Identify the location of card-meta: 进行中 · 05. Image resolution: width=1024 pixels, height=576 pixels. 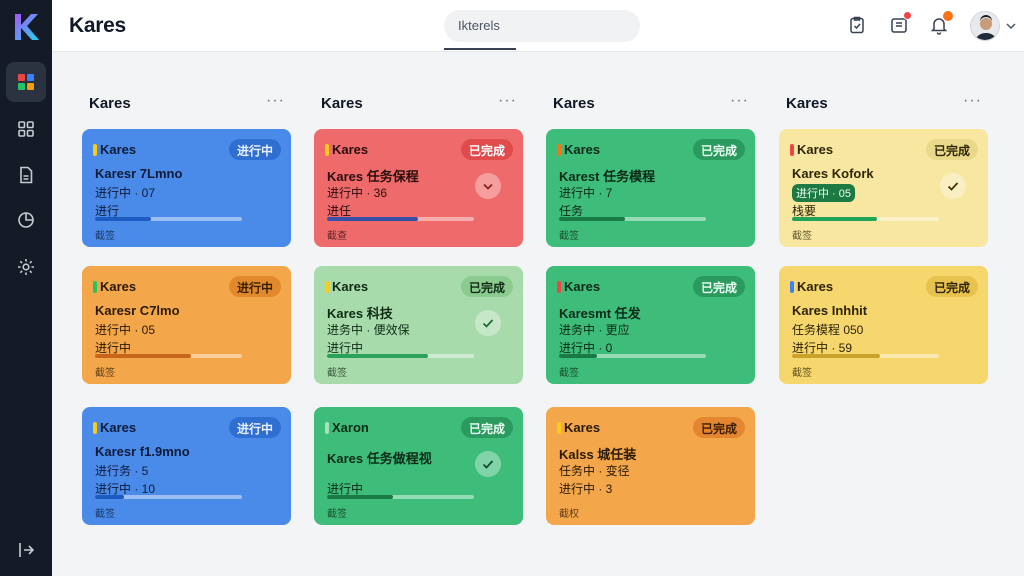
(125, 330).